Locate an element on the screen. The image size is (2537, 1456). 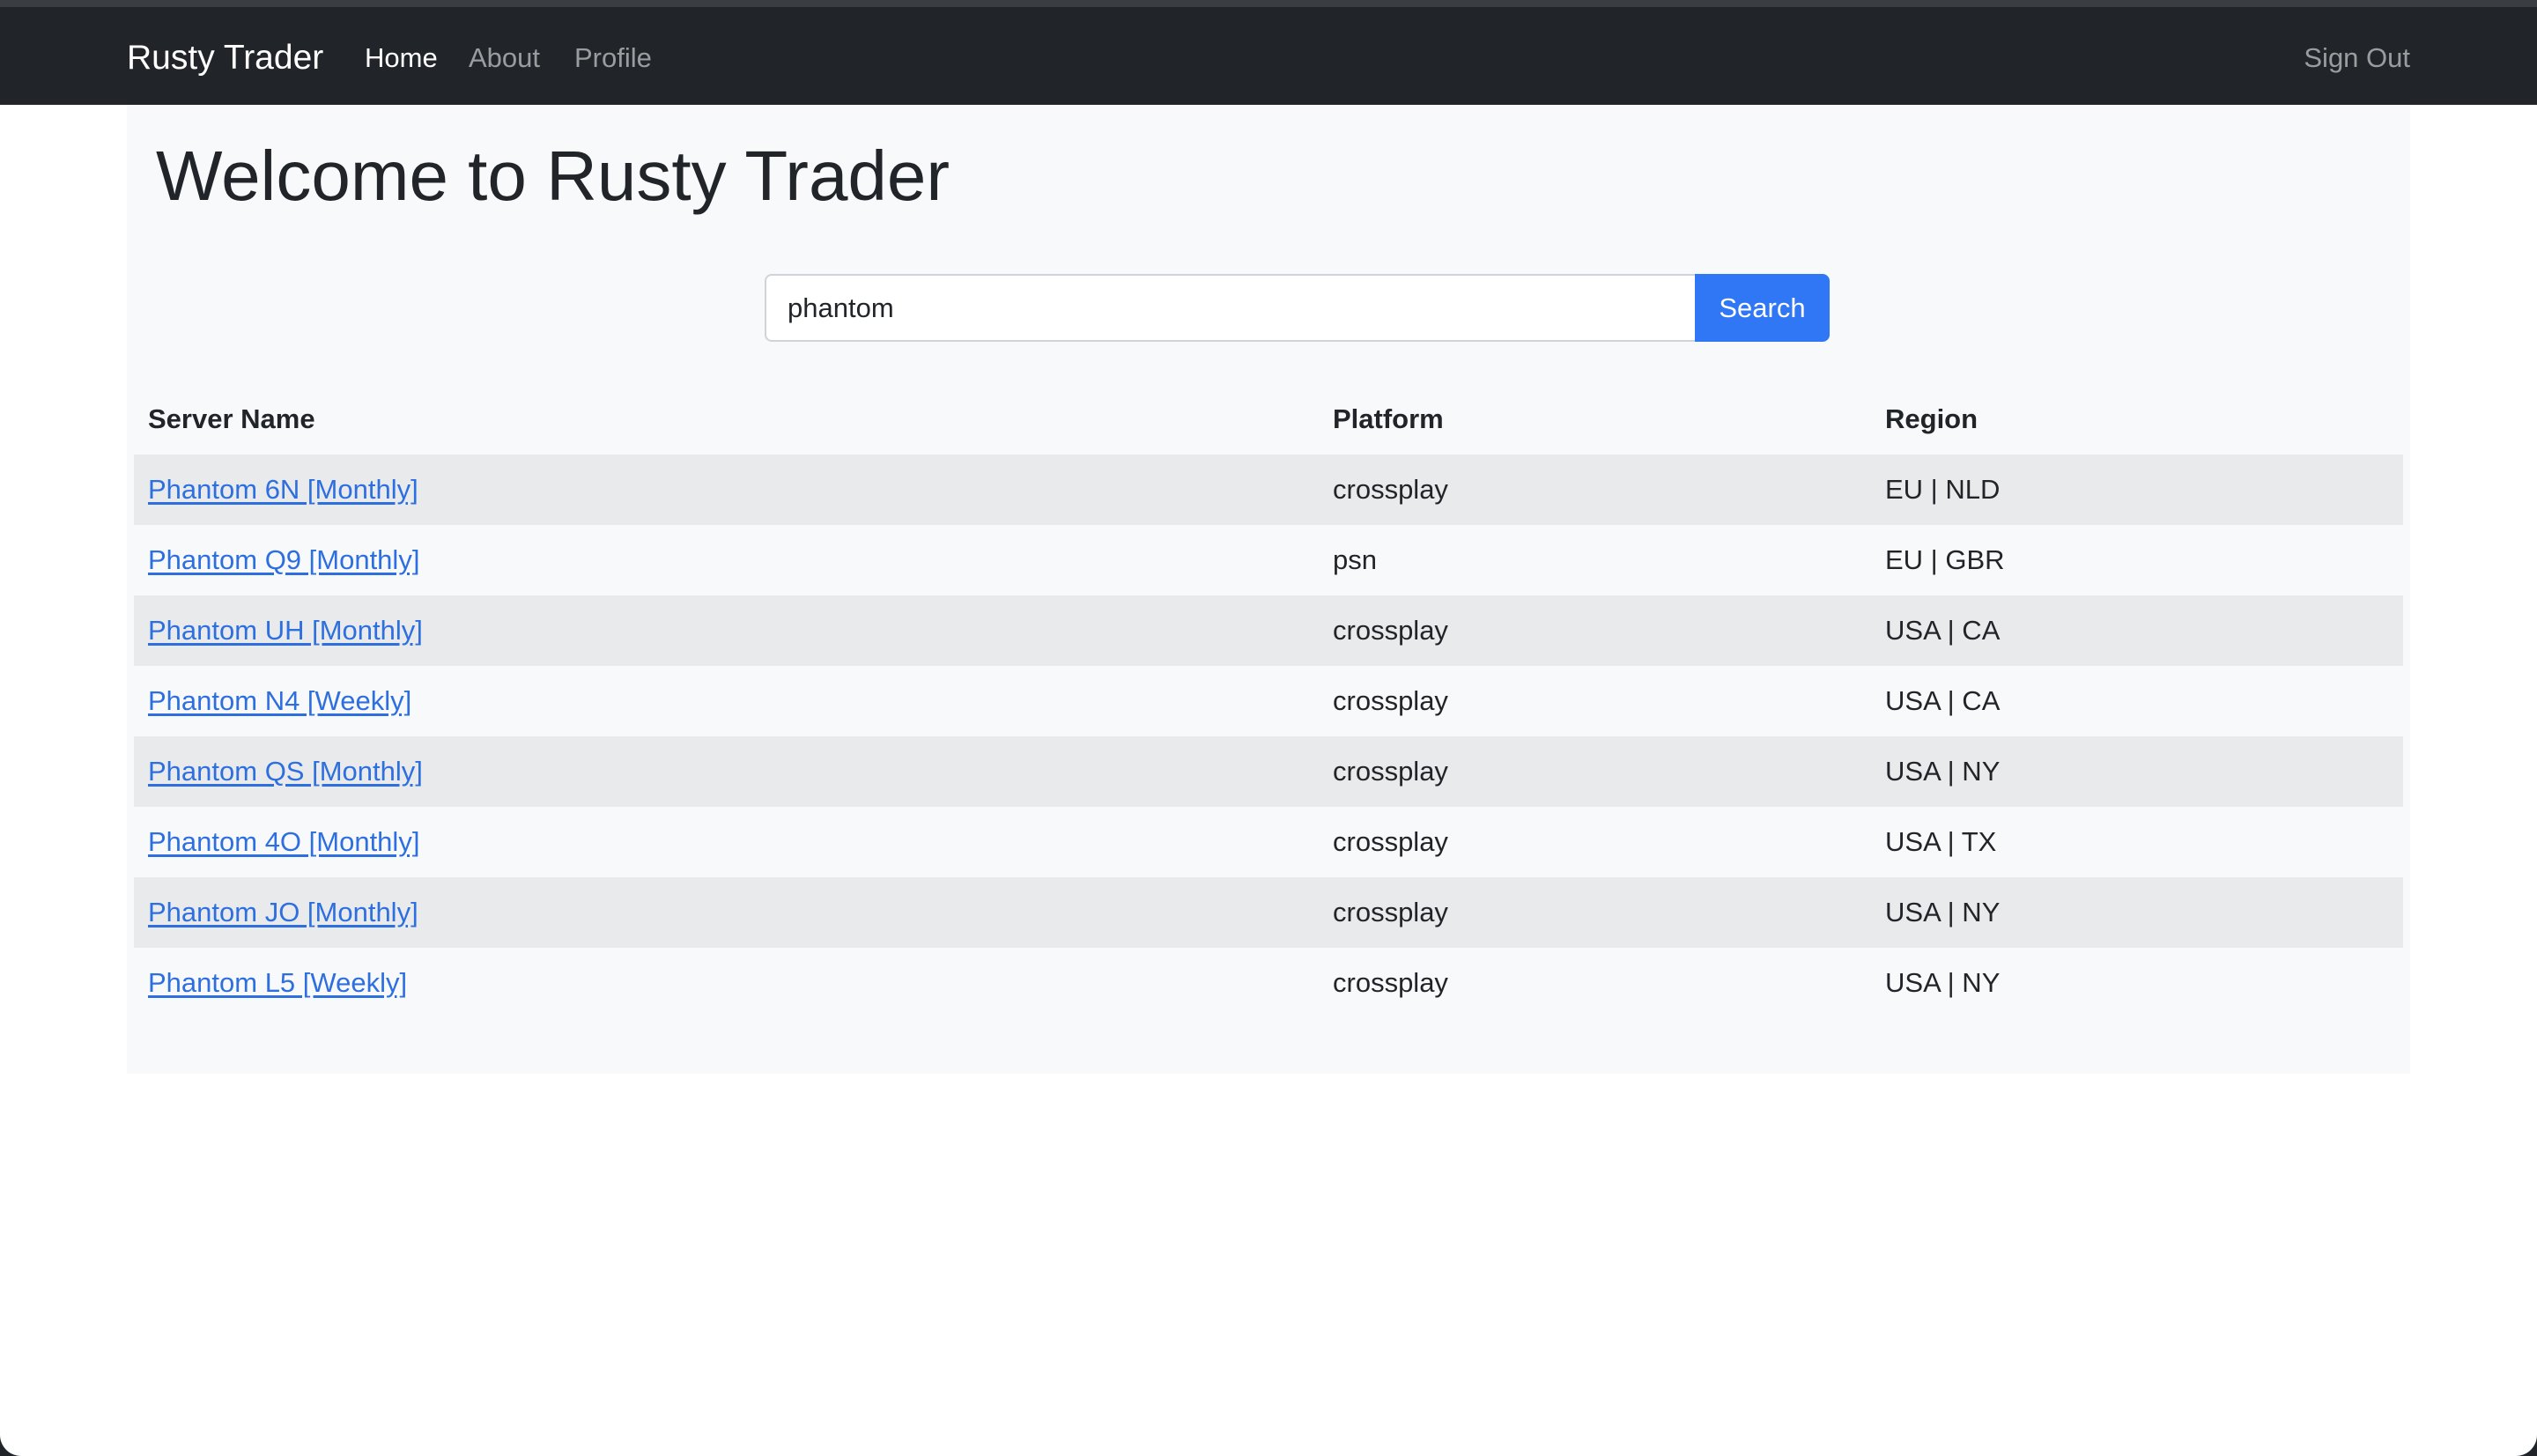
table-row: Phantom L5 [Weekly] crossplay USA | NY is located at coordinates (1268, 983).